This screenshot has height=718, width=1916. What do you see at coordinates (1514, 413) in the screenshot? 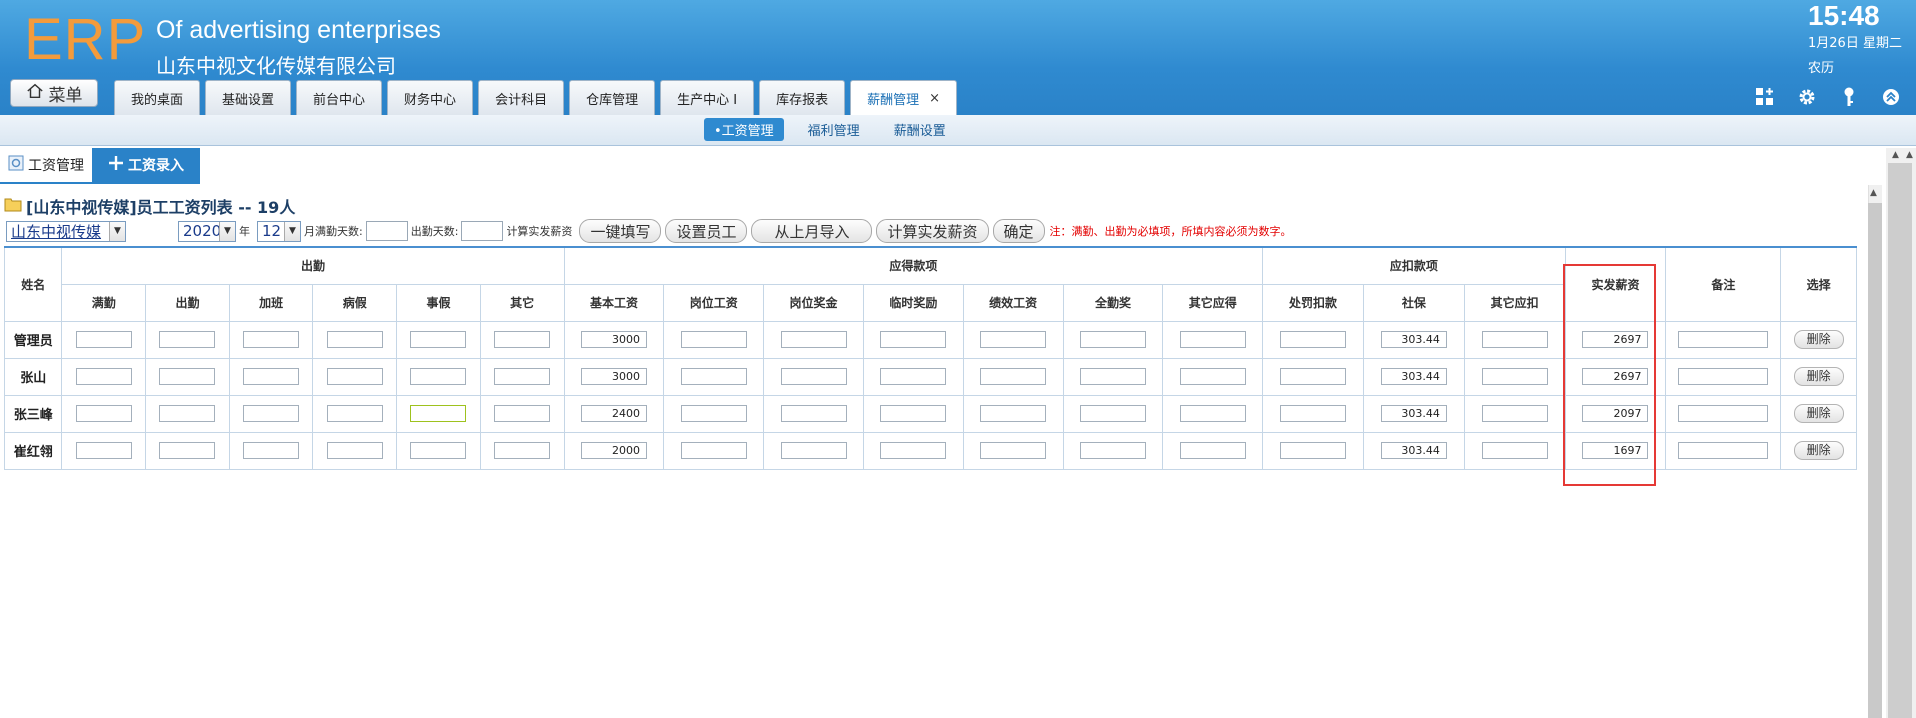
I see `deduction-other-input` at bounding box center [1514, 413].